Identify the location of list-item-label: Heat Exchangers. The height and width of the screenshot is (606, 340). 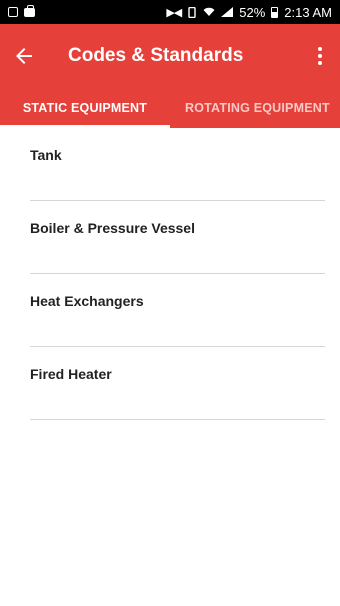
(87, 301).